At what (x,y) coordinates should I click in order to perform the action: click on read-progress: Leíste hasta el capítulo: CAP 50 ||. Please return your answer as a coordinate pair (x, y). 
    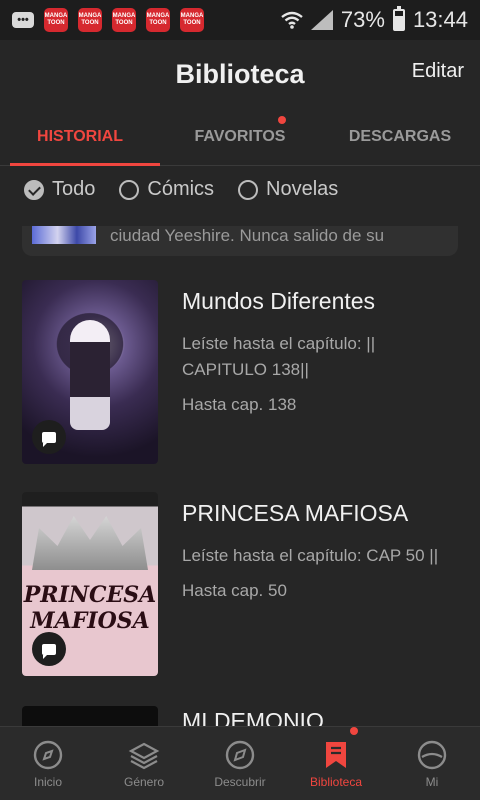
    Looking at the image, I should click on (310, 555).